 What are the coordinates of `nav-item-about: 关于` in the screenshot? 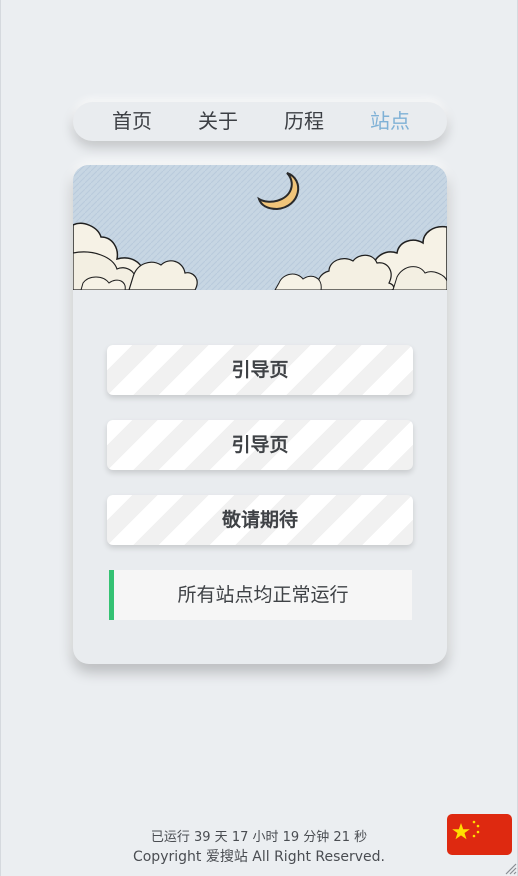 It's located at (218, 121).